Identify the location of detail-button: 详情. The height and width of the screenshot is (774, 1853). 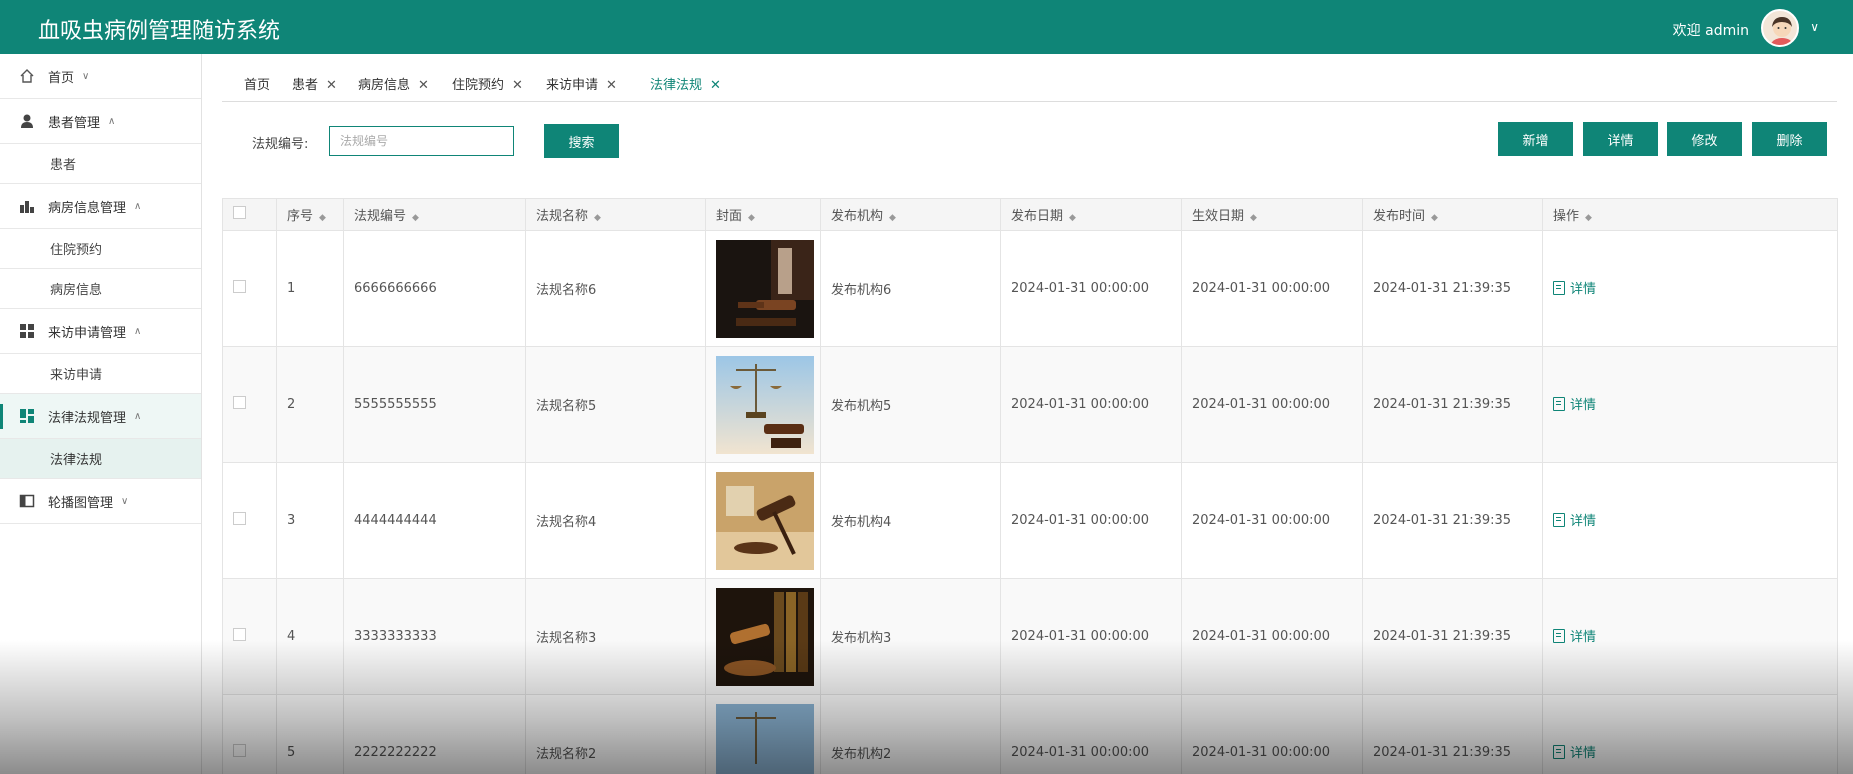
(1620, 139).